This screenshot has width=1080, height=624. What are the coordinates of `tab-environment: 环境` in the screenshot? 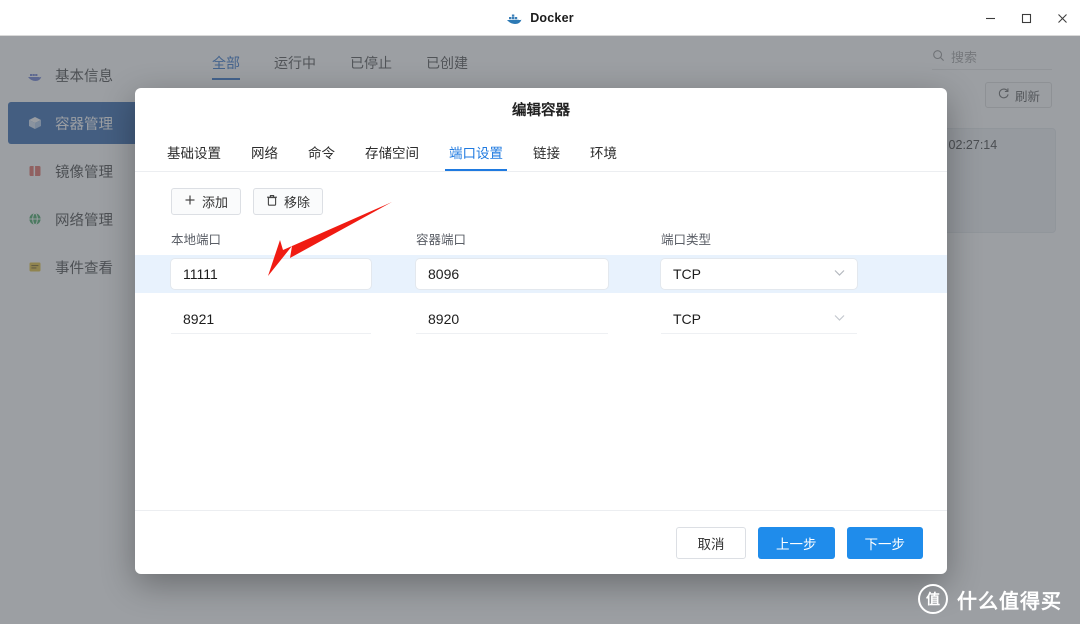 It's located at (603, 156).